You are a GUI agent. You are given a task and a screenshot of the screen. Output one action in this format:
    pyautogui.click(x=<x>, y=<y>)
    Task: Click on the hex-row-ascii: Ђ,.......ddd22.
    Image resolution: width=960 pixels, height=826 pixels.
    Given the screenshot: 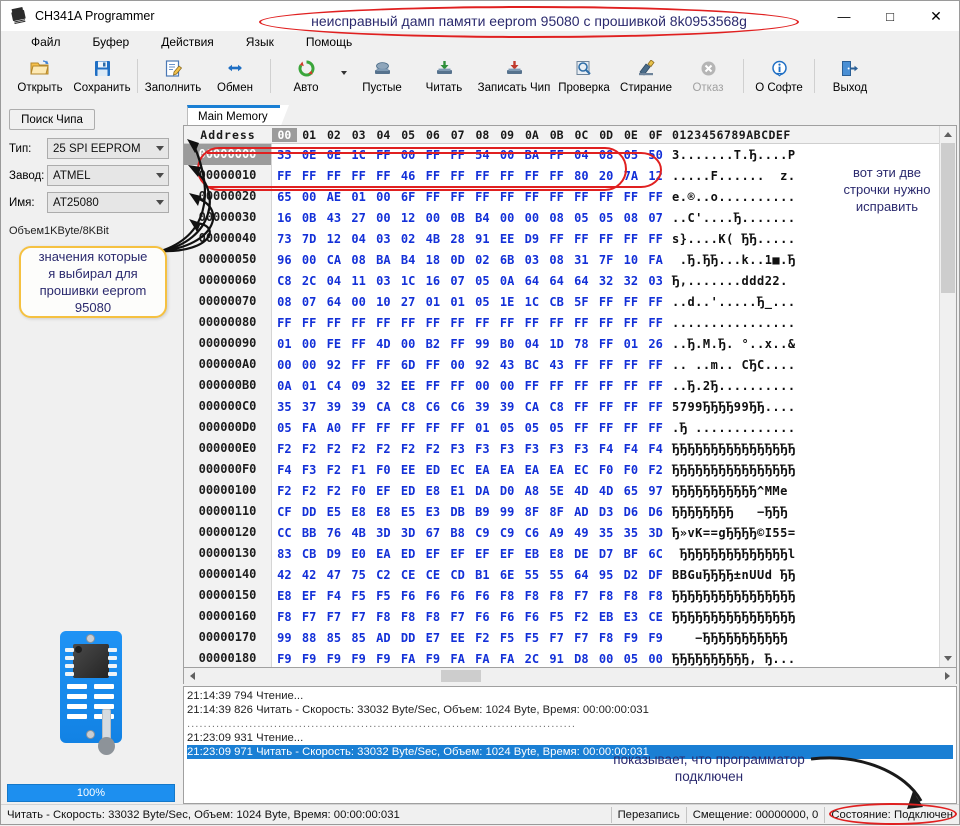 What is the action you would take?
    pyautogui.click(x=803, y=281)
    